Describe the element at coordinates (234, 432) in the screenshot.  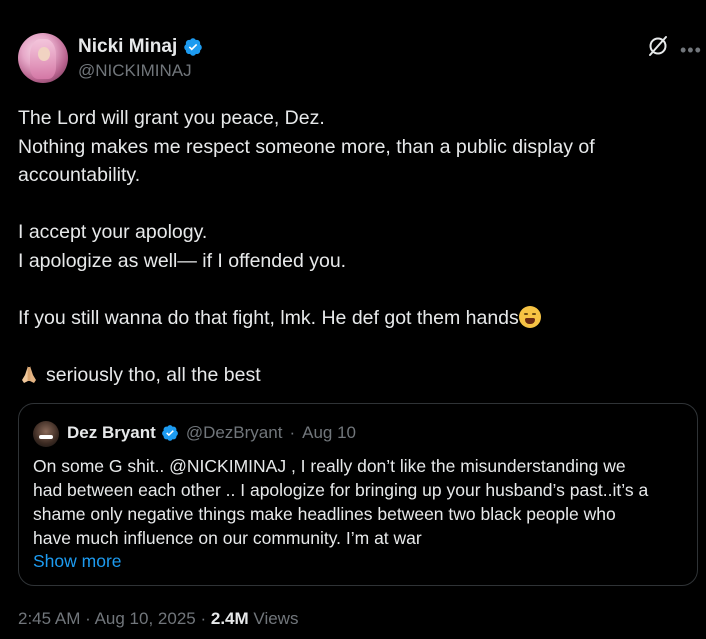
I see `quoted-author-handle: @DezBryant` at that location.